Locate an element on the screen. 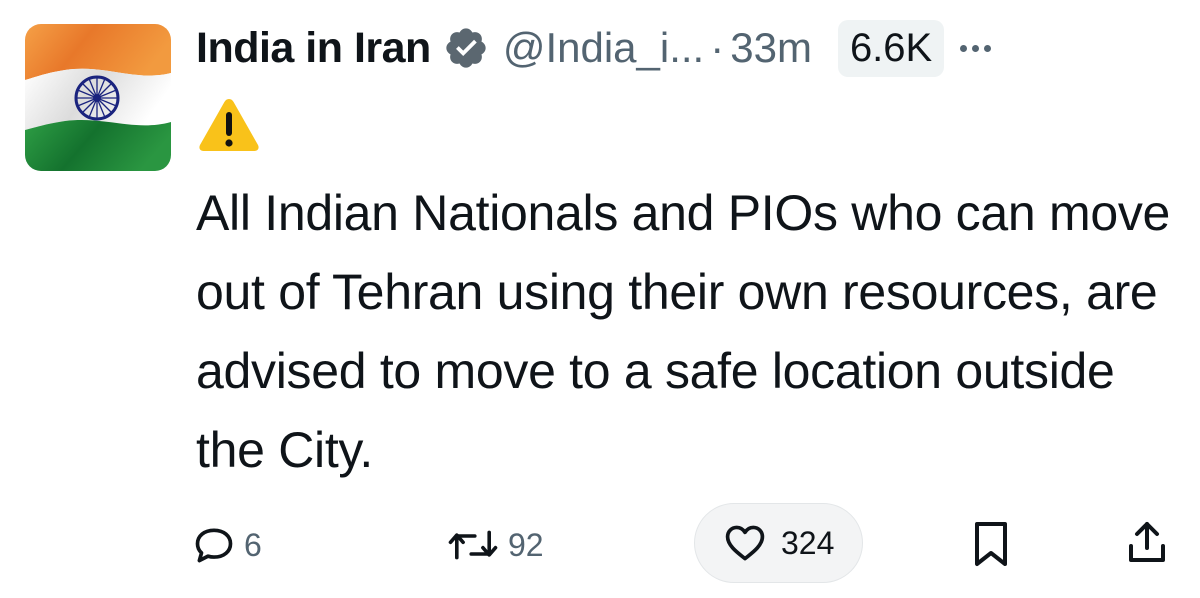 The width and height of the screenshot is (1200, 598). more-options-icon is located at coordinates (976, 48).